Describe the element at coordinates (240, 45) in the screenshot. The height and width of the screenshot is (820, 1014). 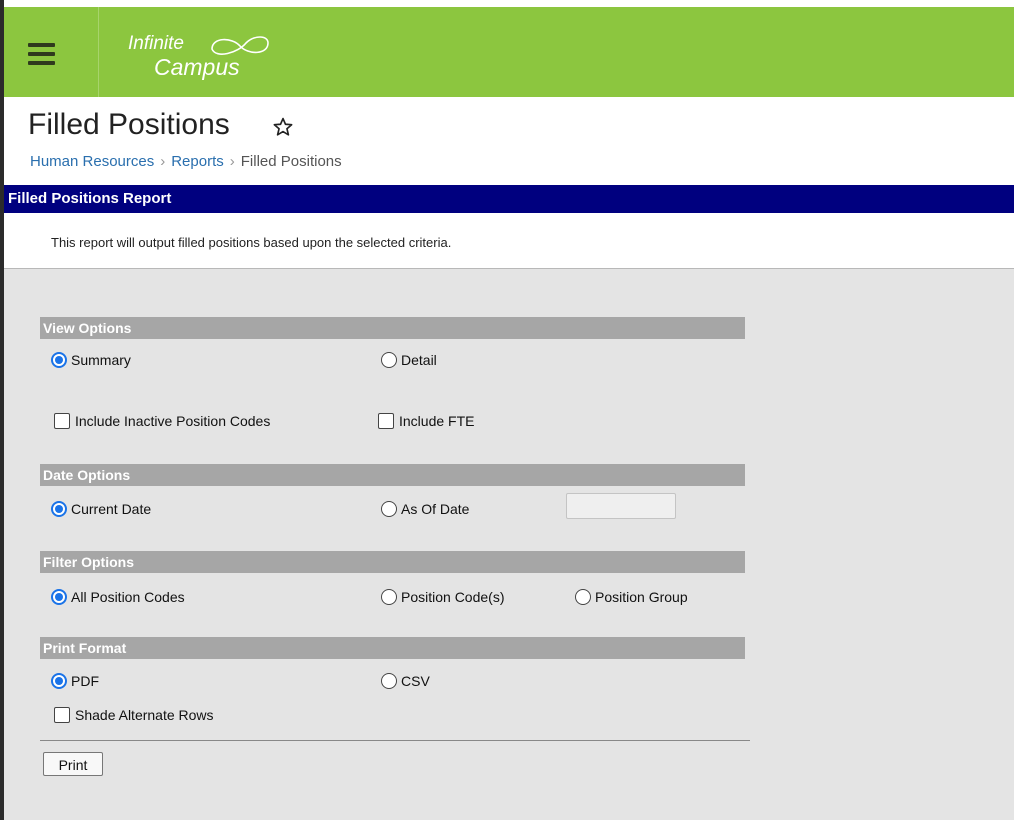
I see `infinity-loop-icon` at that location.